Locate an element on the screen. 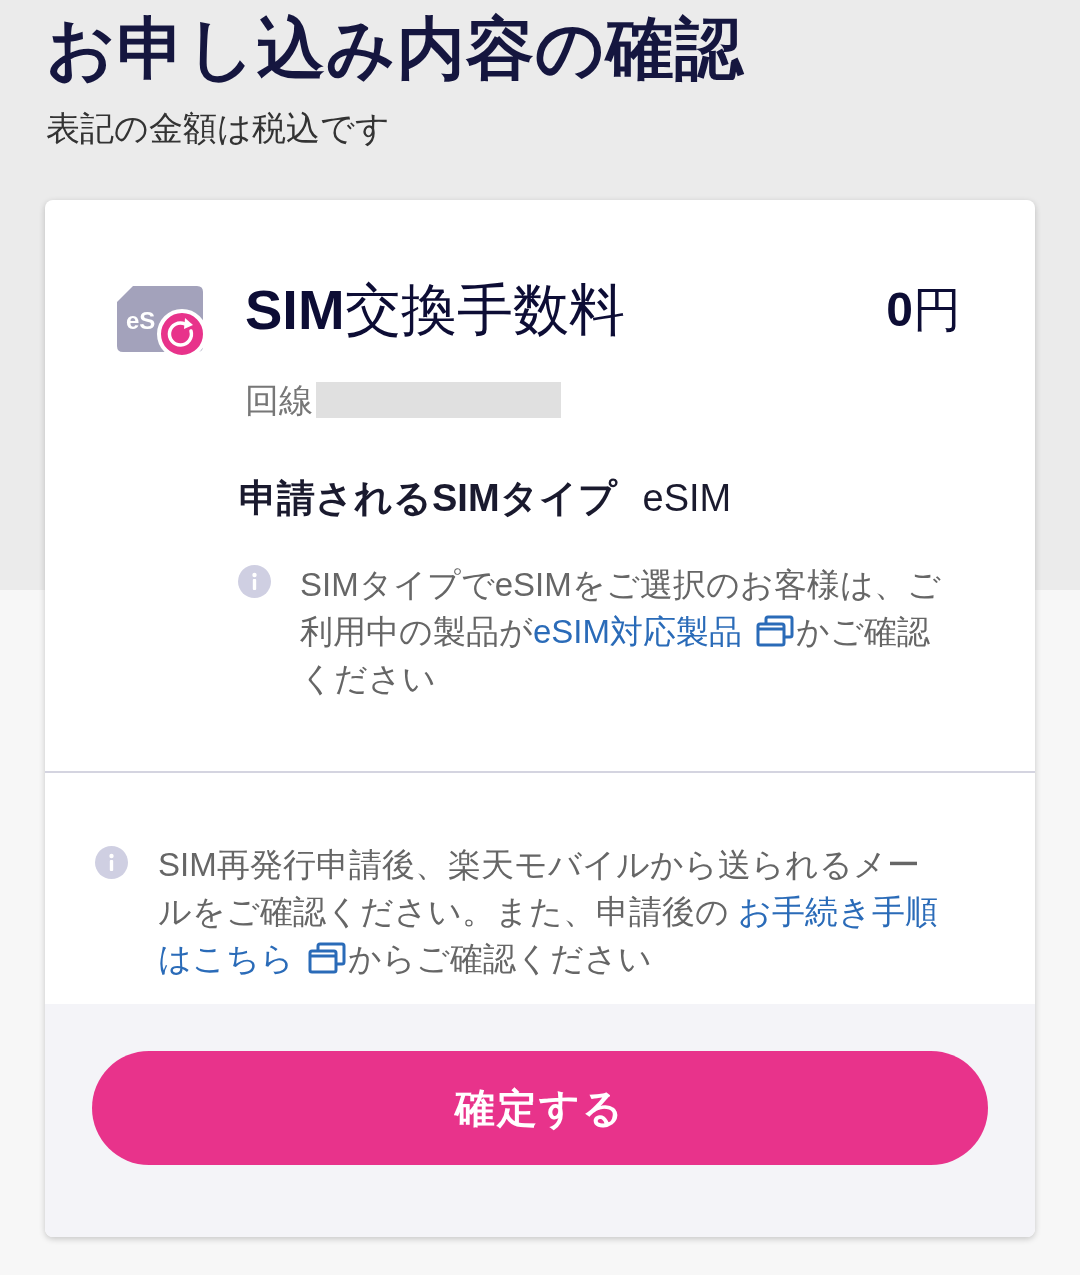 The width and height of the screenshot is (1080, 1275). fee-name: SIM交換手数料 is located at coordinates (435, 310).